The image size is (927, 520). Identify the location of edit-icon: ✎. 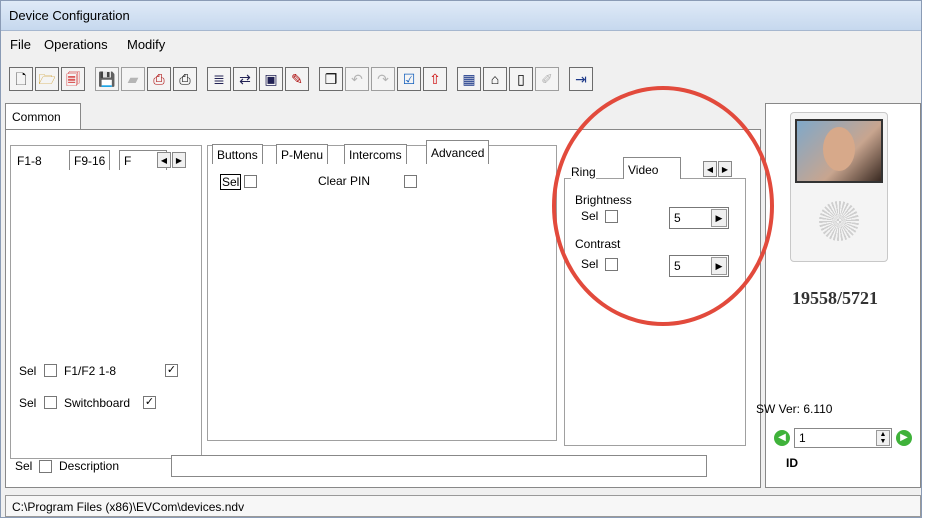
(297, 79).